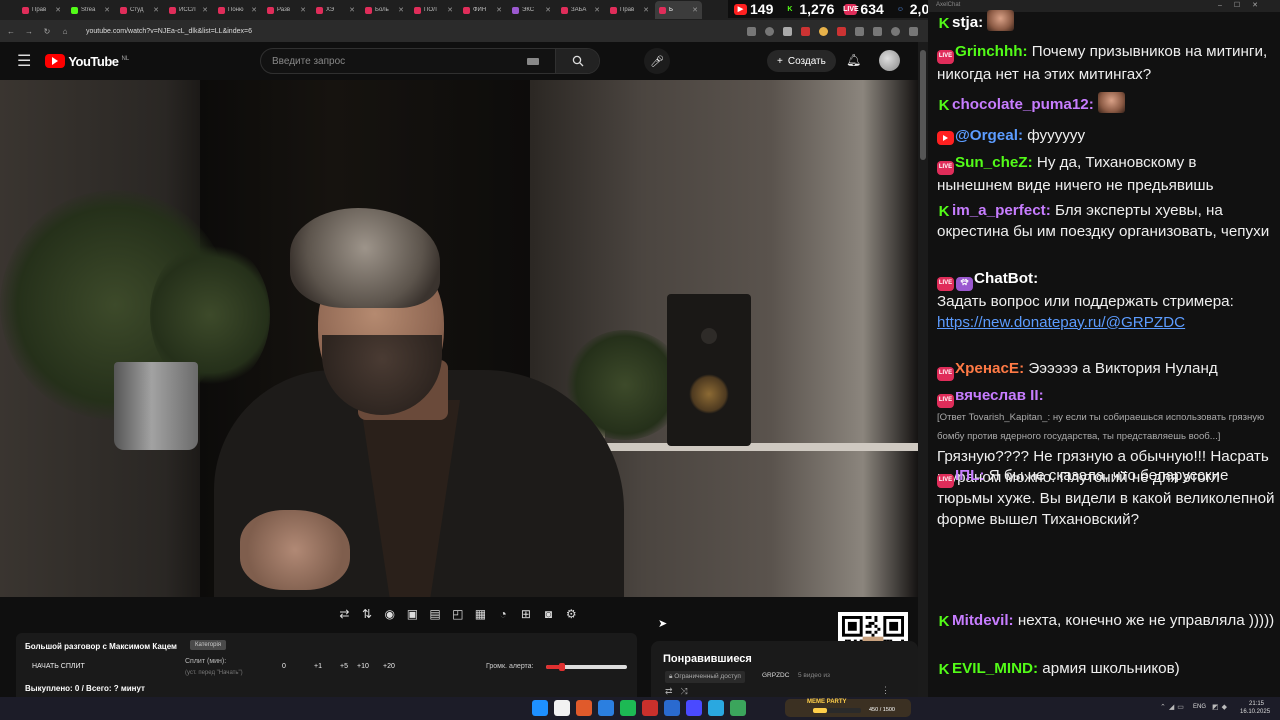 This screenshot has height=720, width=1280. What do you see at coordinates (384, 10) in the screenshot?
I see `browser-tab: Боль ✕` at bounding box center [384, 10].